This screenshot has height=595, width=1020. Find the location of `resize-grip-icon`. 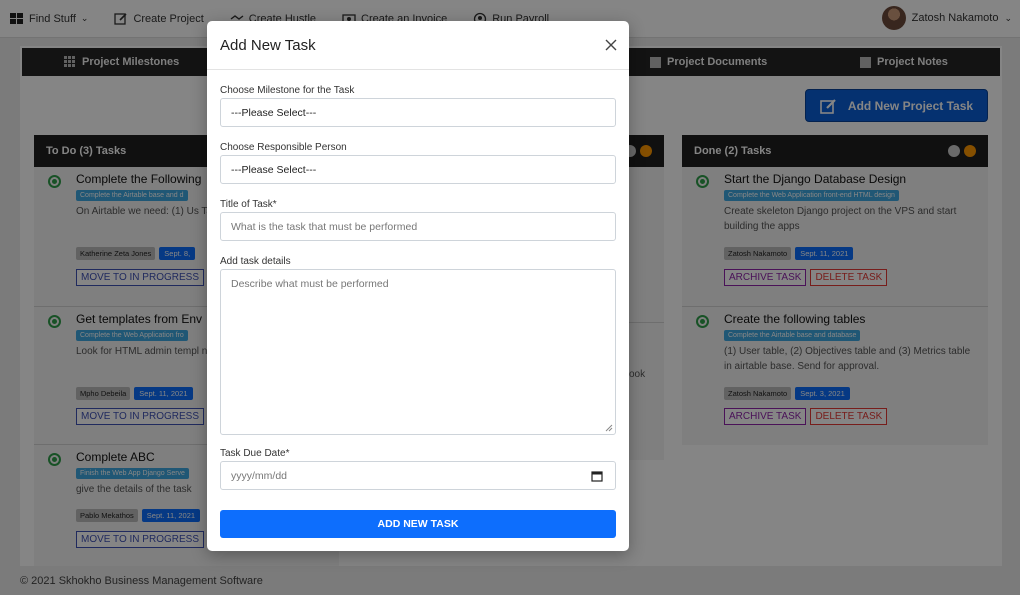

resize-grip-icon is located at coordinates (609, 428).